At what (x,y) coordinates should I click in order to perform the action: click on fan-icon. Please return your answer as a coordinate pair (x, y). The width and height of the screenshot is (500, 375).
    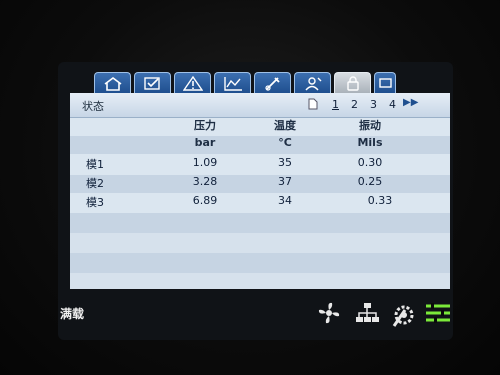
    Looking at the image, I should click on (329, 313).